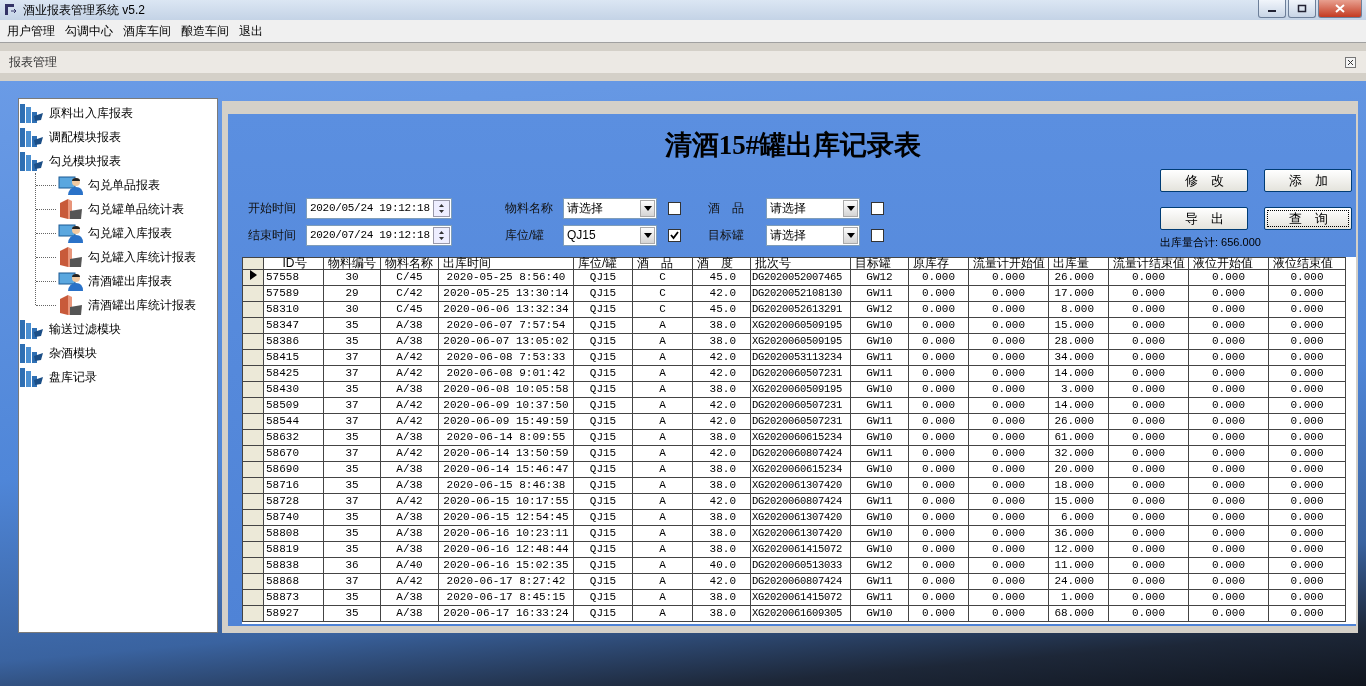  I want to click on menu-item: 勾调中心, so click(89, 31).